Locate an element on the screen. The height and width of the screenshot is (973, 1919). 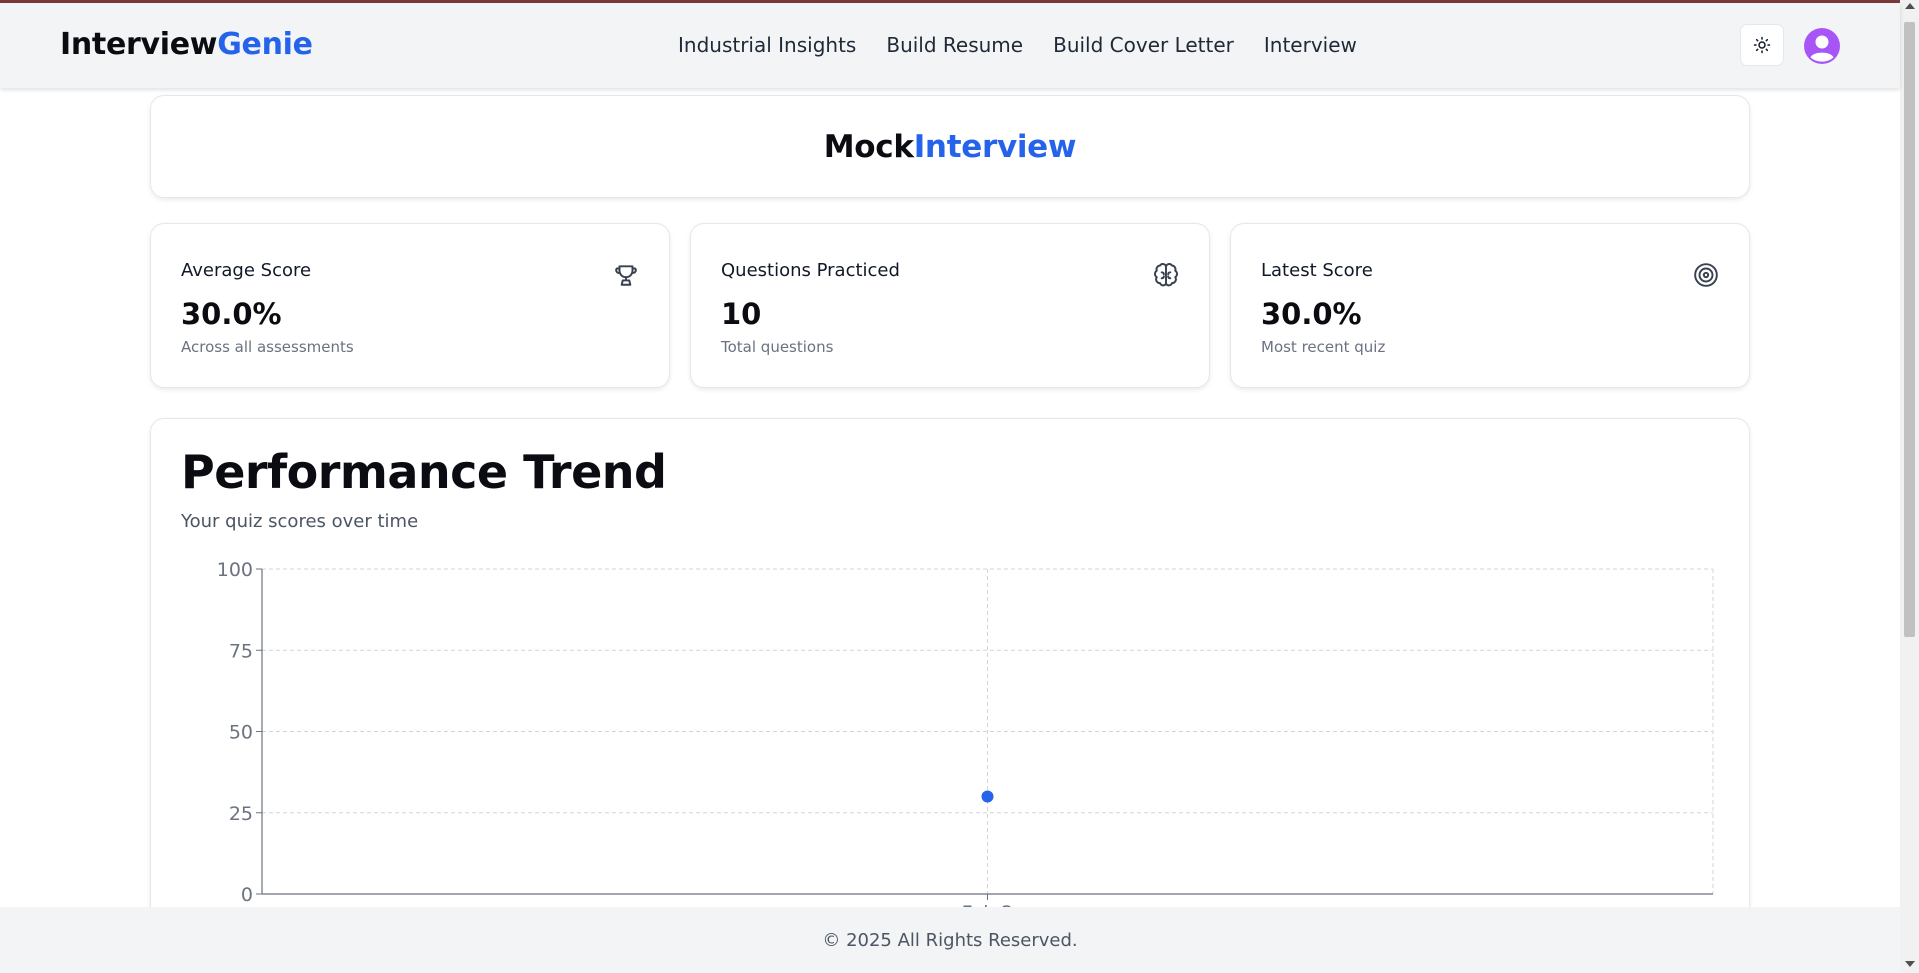
page-title: MockInterview is located at coordinates (950, 147).